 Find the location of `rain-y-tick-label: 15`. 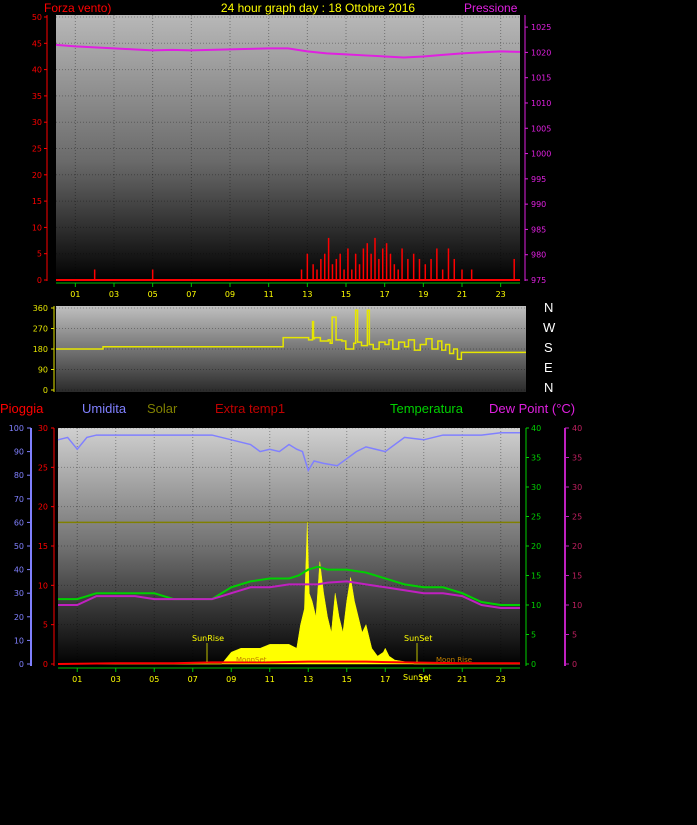

rain-y-tick-label: 15 is located at coordinates (43, 546).